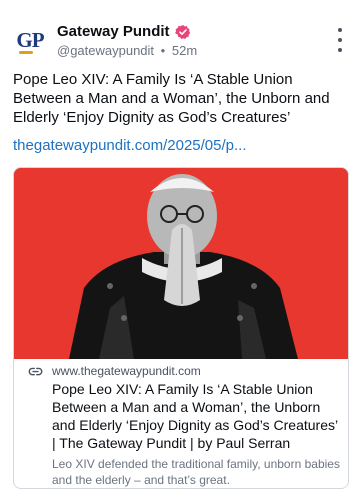 The height and width of the screenshot is (500, 363). I want to click on handle: @gatewaypundit, so click(105, 50).